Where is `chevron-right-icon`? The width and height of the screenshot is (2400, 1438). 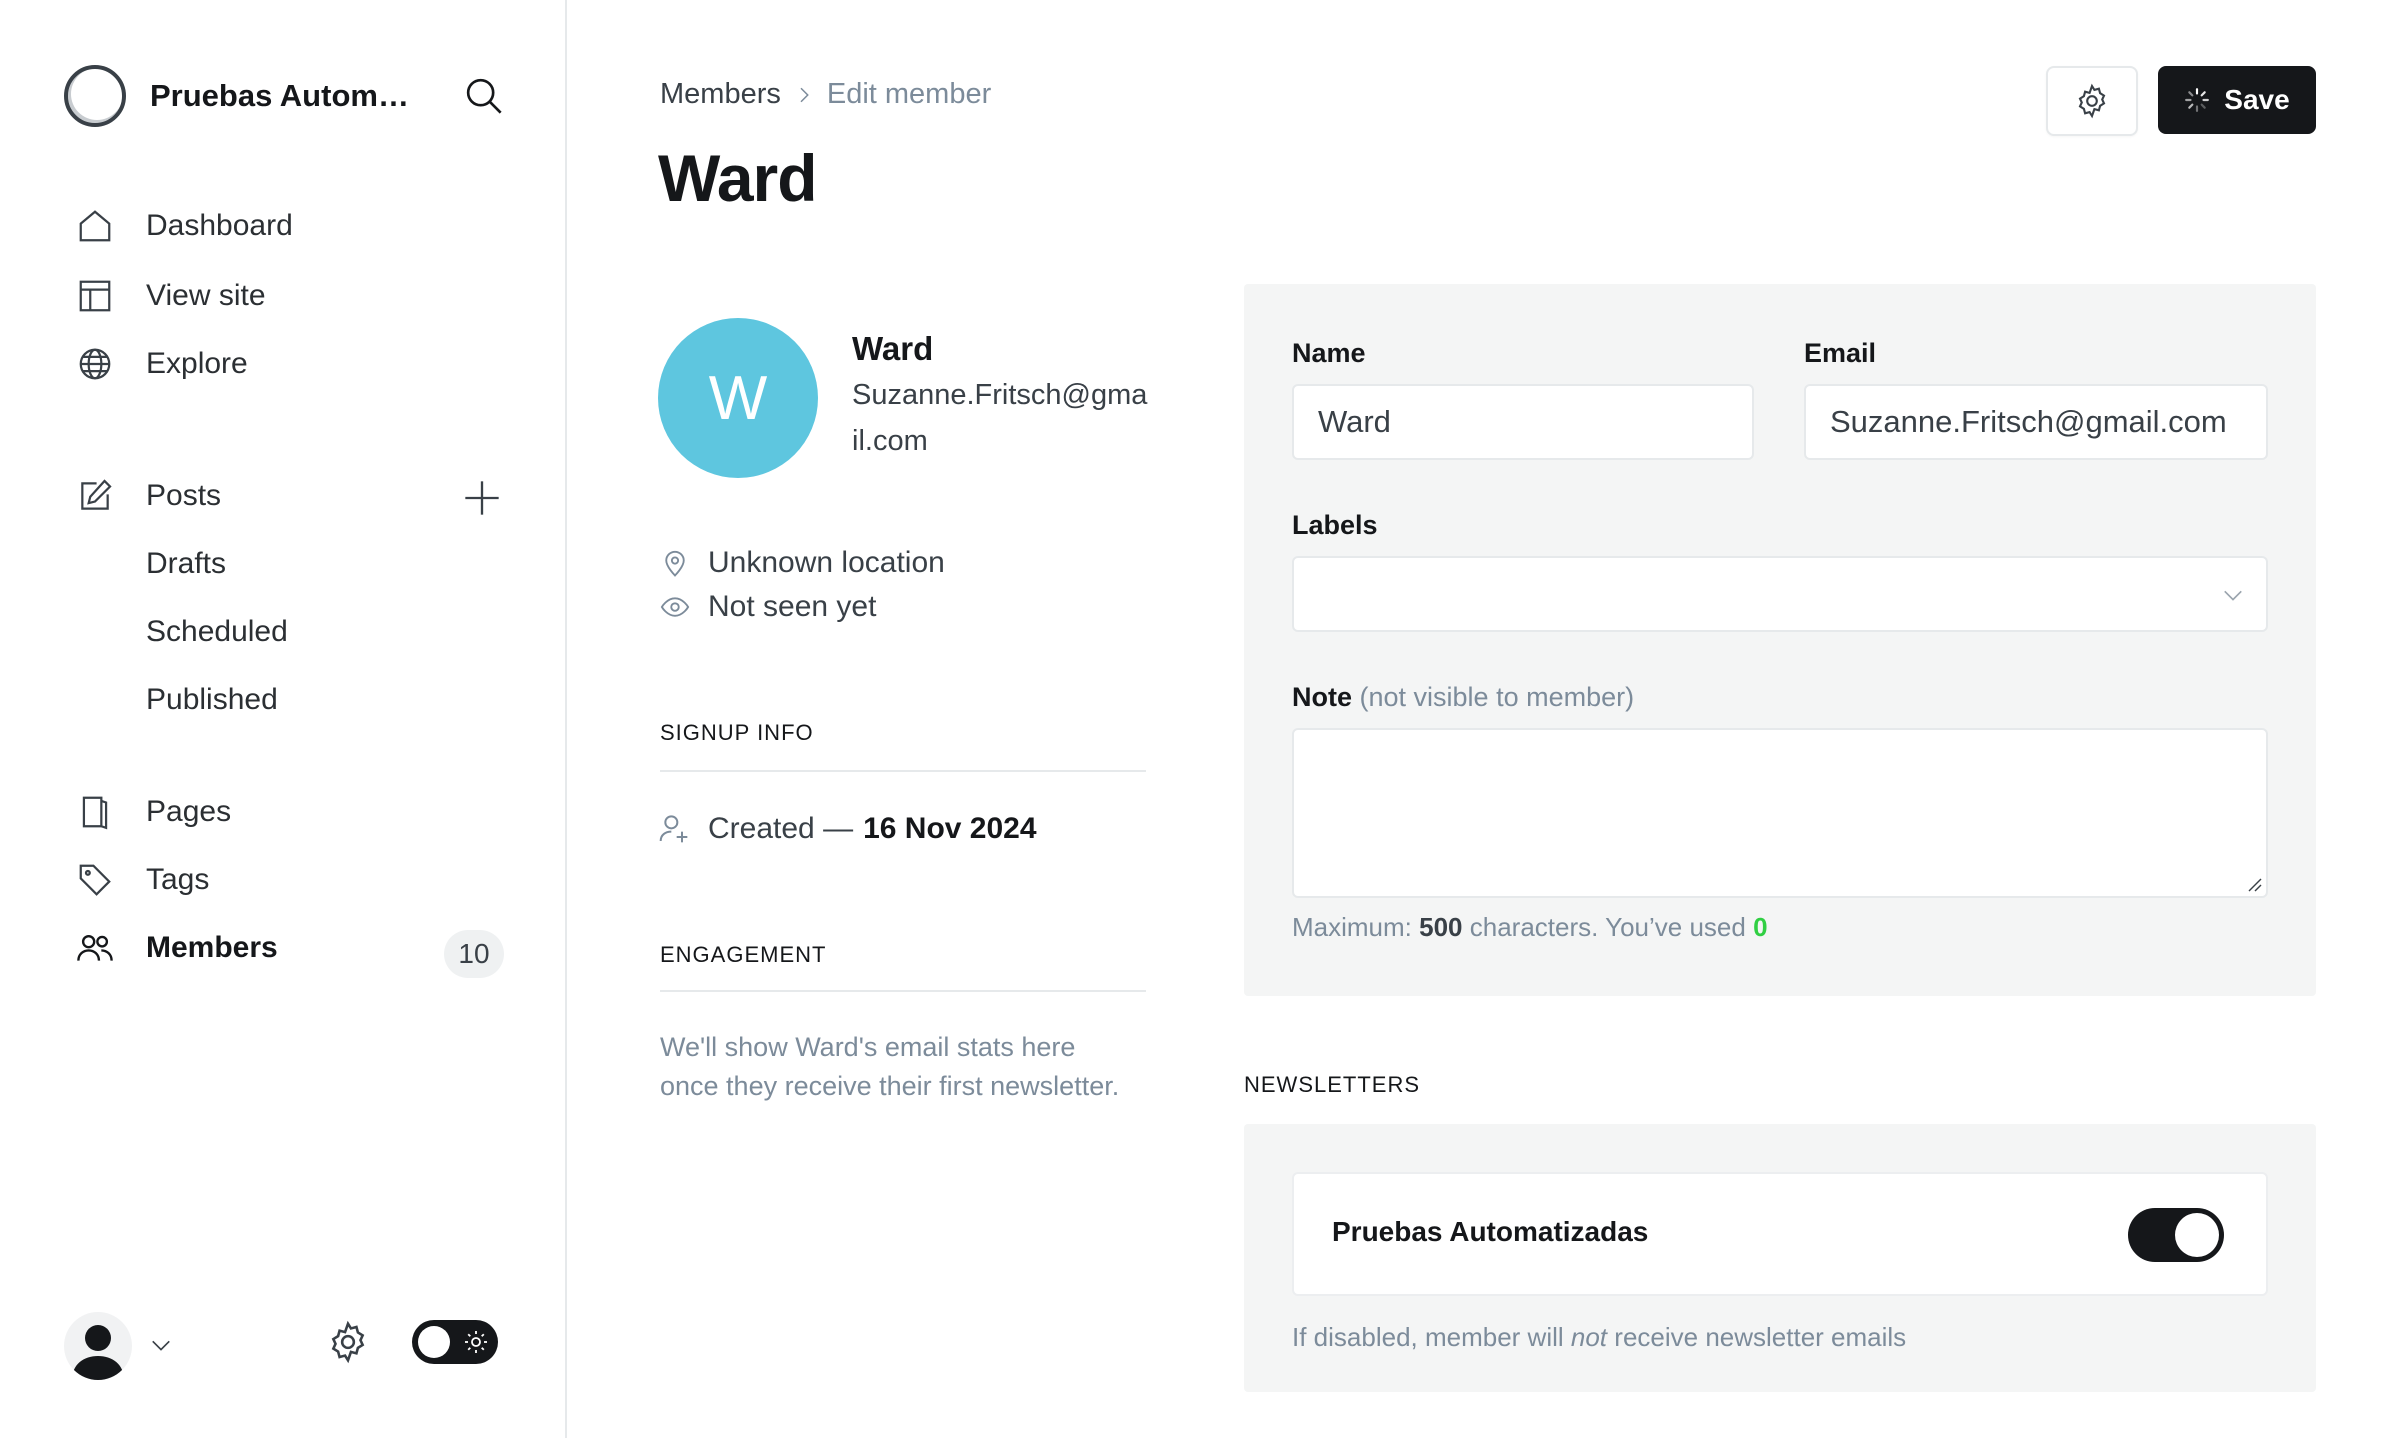 chevron-right-icon is located at coordinates (804, 94).